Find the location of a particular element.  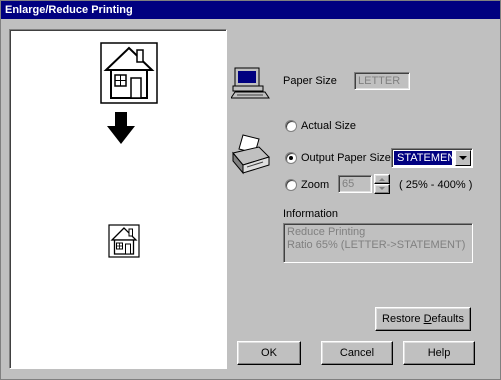

spin-down-button is located at coordinates (382, 189).